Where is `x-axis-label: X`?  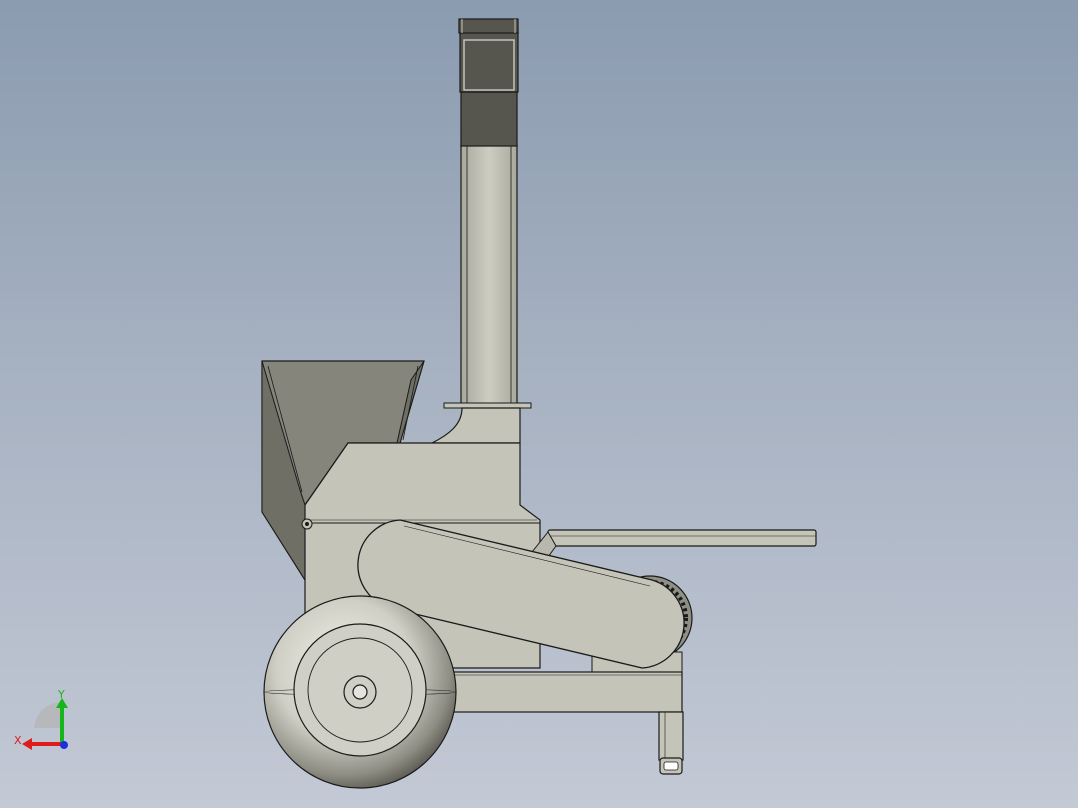
x-axis-label: X is located at coordinates (18, 740).